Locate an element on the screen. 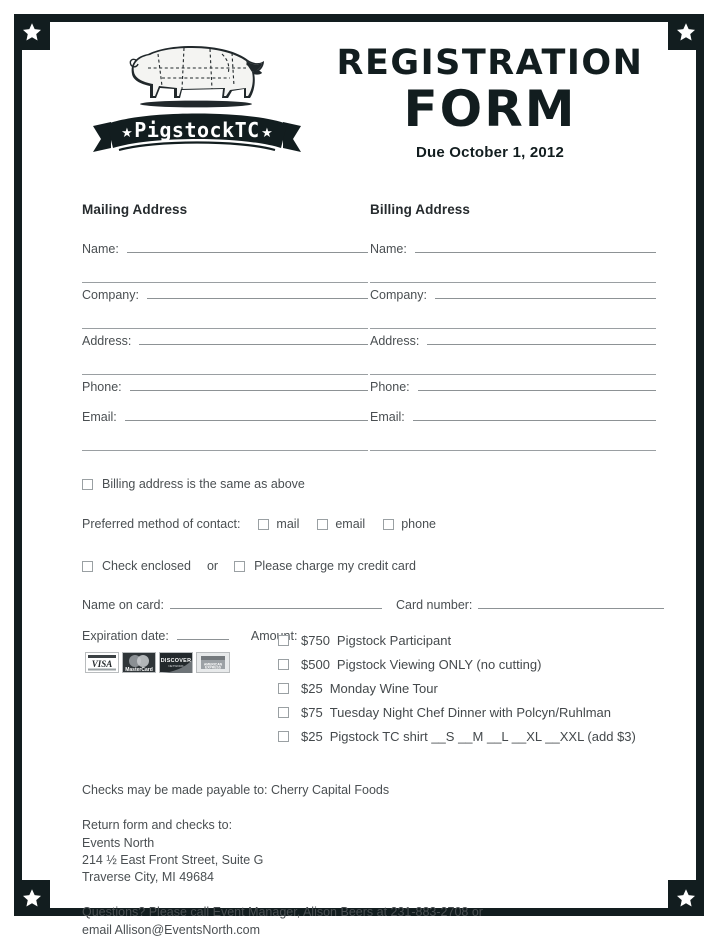 This screenshot has width=718, height=939. svg-text: EXPRESS is located at coordinates (213, 668).